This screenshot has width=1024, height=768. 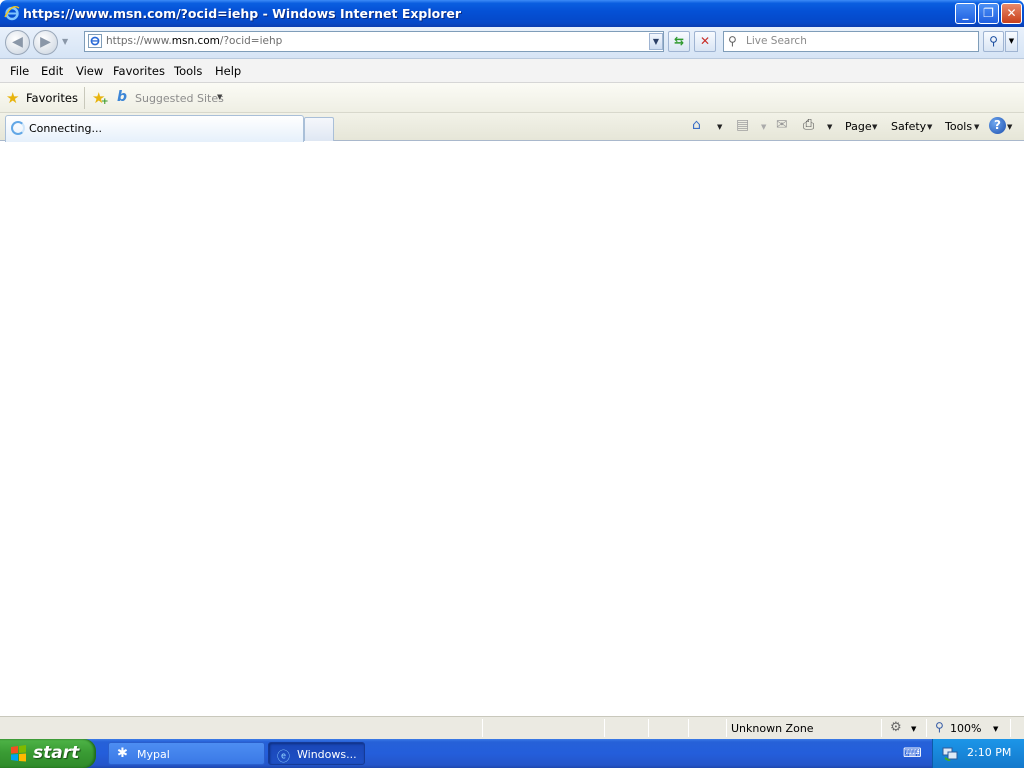 What do you see at coordinates (319, 129) in the screenshot?
I see `new-tab-button` at bounding box center [319, 129].